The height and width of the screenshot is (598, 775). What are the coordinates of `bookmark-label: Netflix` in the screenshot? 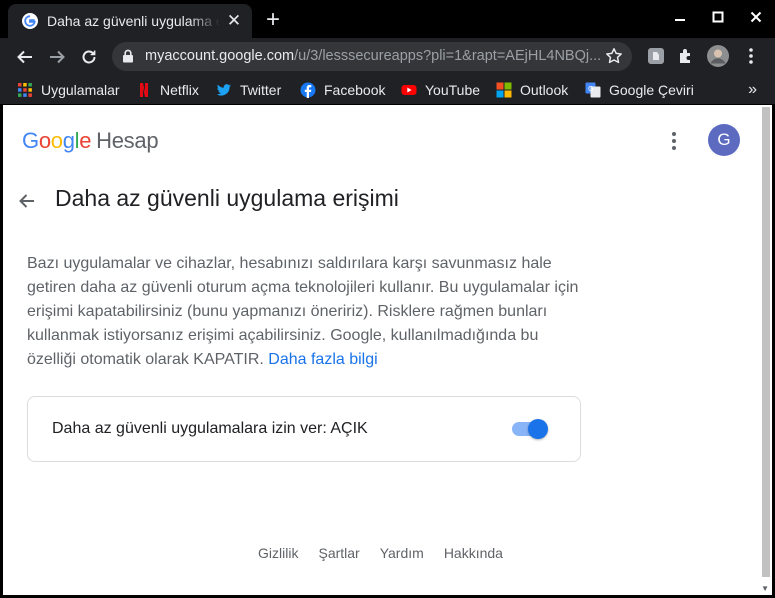 It's located at (179, 90).